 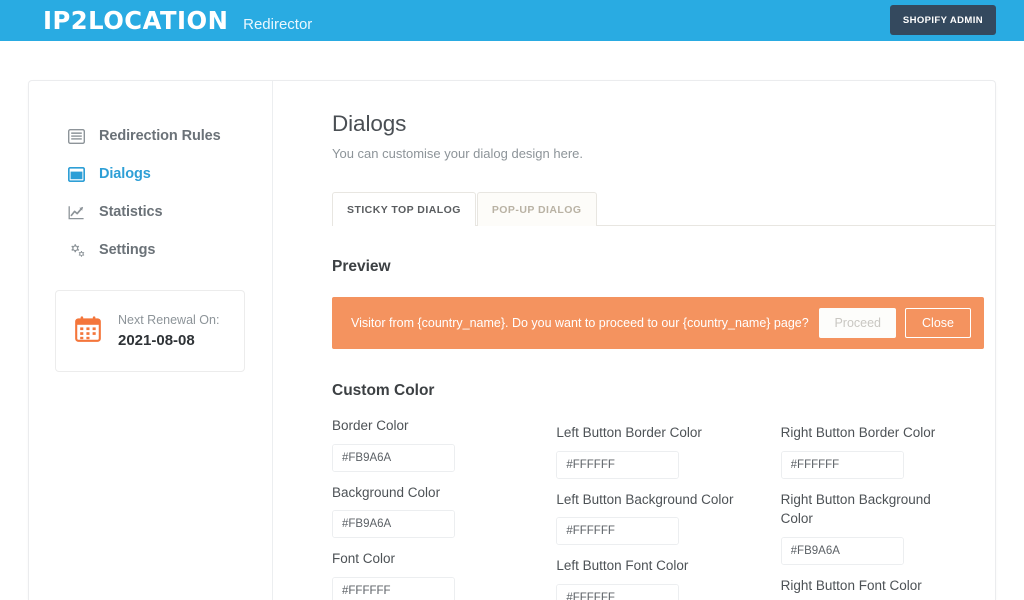 What do you see at coordinates (76, 136) in the screenshot?
I see `article-list-icon` at bounding box center [76, 136].